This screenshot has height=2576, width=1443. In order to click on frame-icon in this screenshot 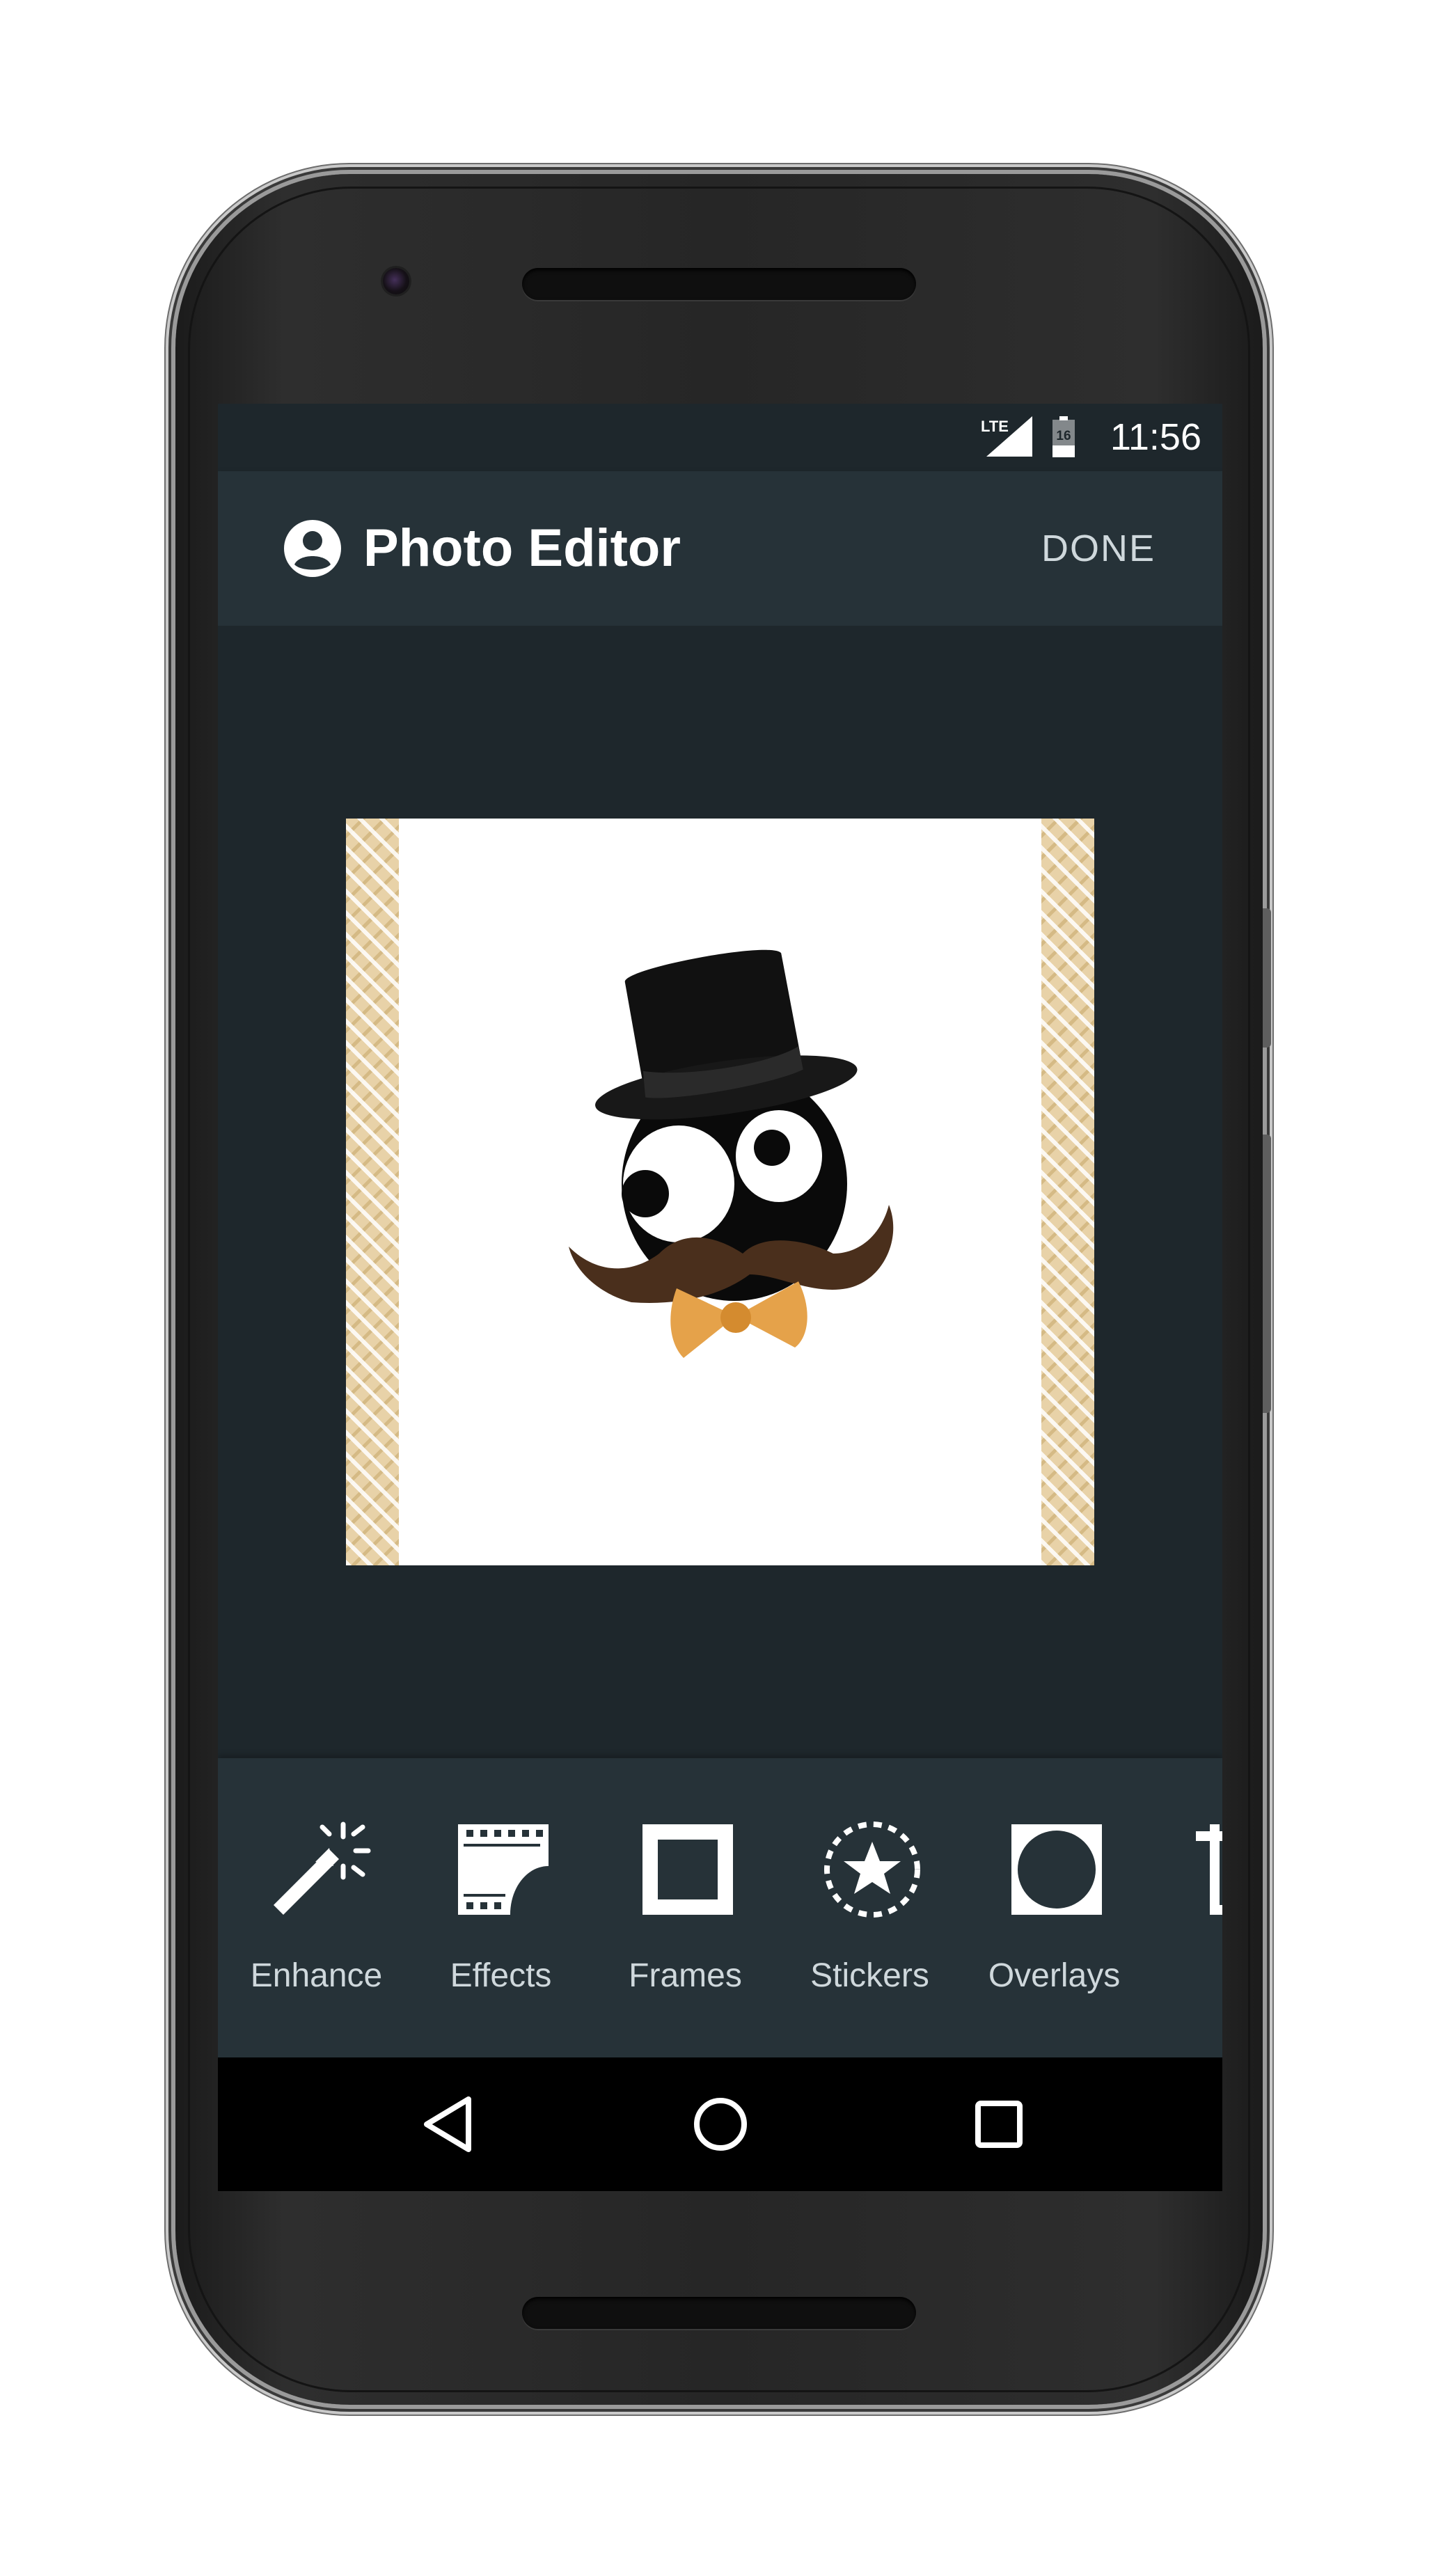, I will do `click(687, 1869)`.